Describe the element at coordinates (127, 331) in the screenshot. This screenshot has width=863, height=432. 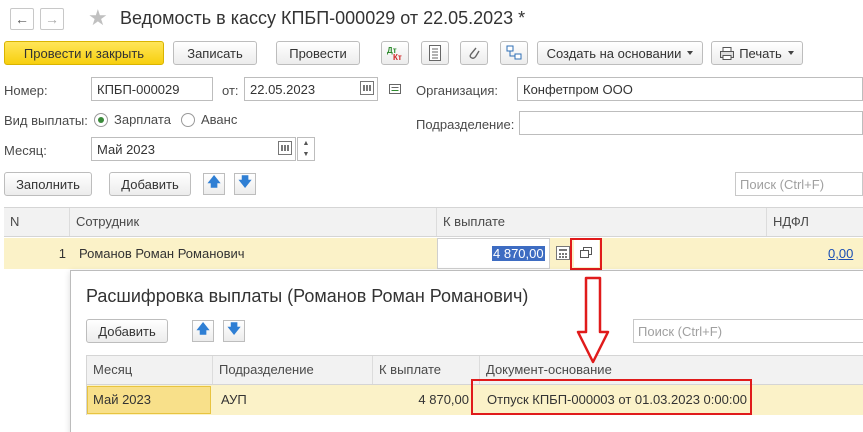
I see `popup-add-button: Добавить` at that location.